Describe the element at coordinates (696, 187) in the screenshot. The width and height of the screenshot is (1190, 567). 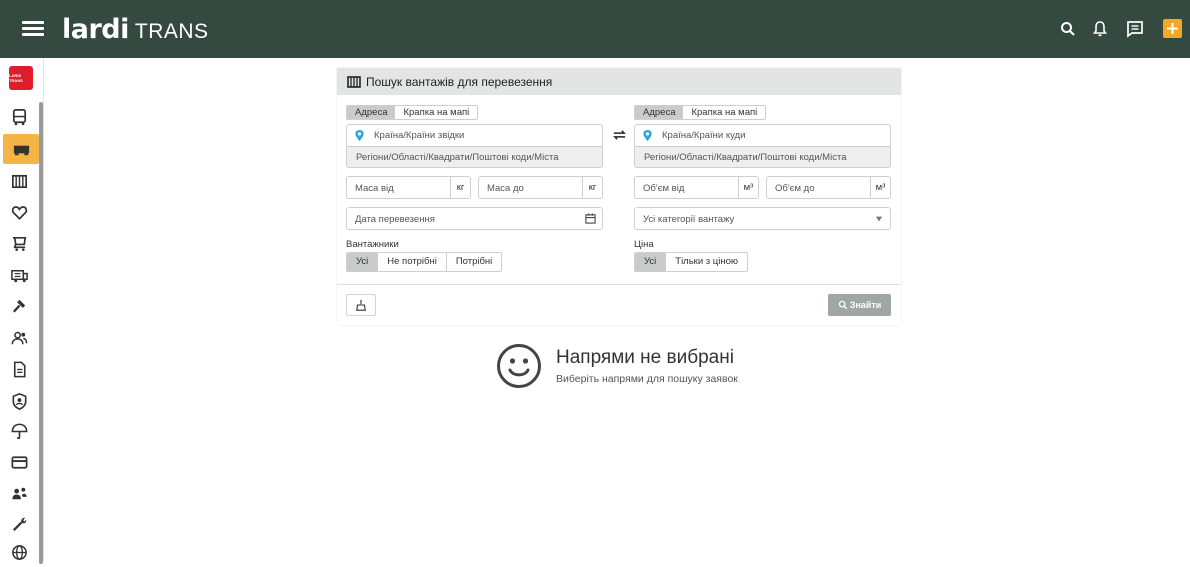
I see `volume-from-input: Об'єм від м³` at that location.